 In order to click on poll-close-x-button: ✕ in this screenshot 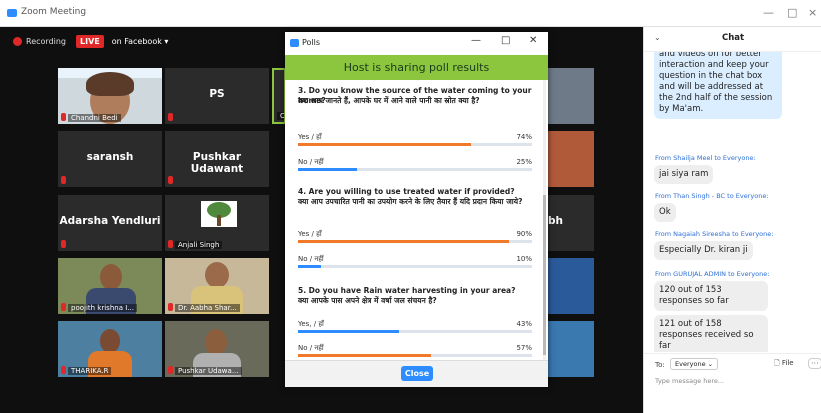, I will do `click(533, 40)`.